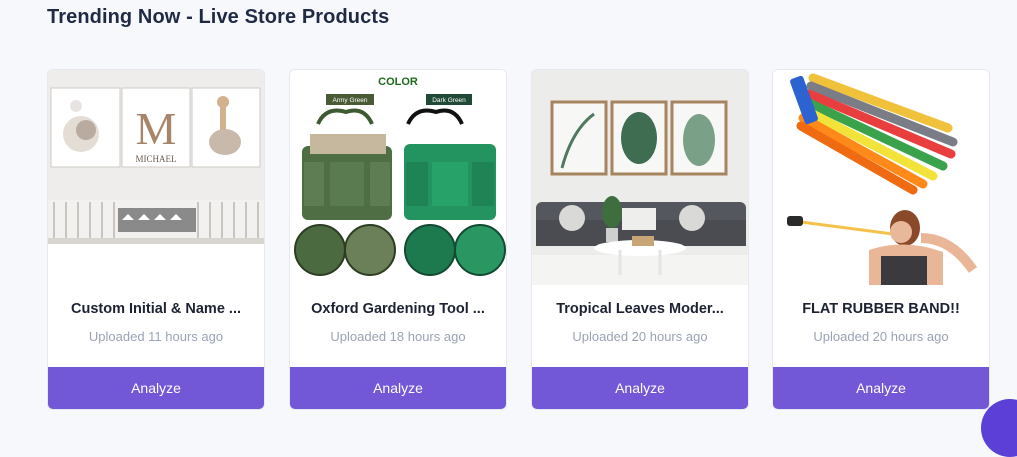 Image resolution: width=1017 pixels, height=457 pixels. What do you see at coordinates (398, 177) in the screenshot?
I see `product-image: COLOR Army Green Dark Green` at bounding box center [398, 177].